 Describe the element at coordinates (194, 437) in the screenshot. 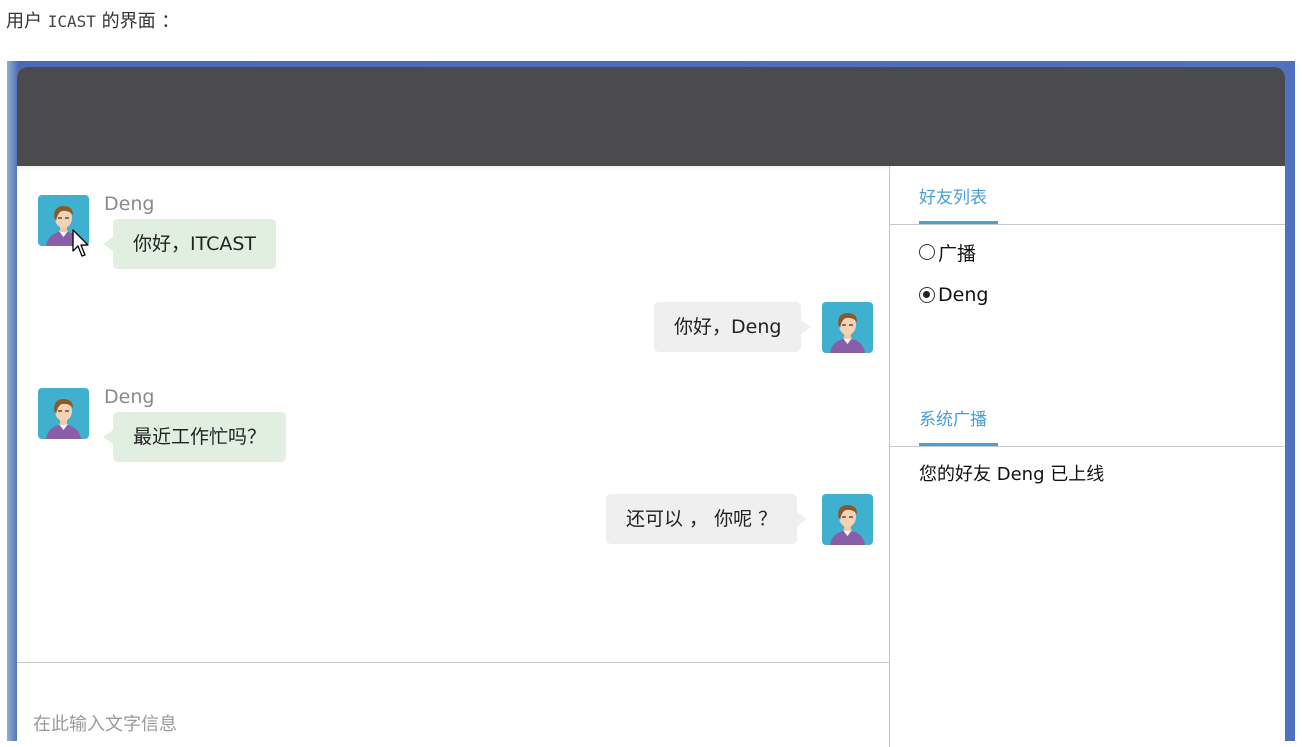

I see `message-bubble: 最近工作忙吗？` at that location.